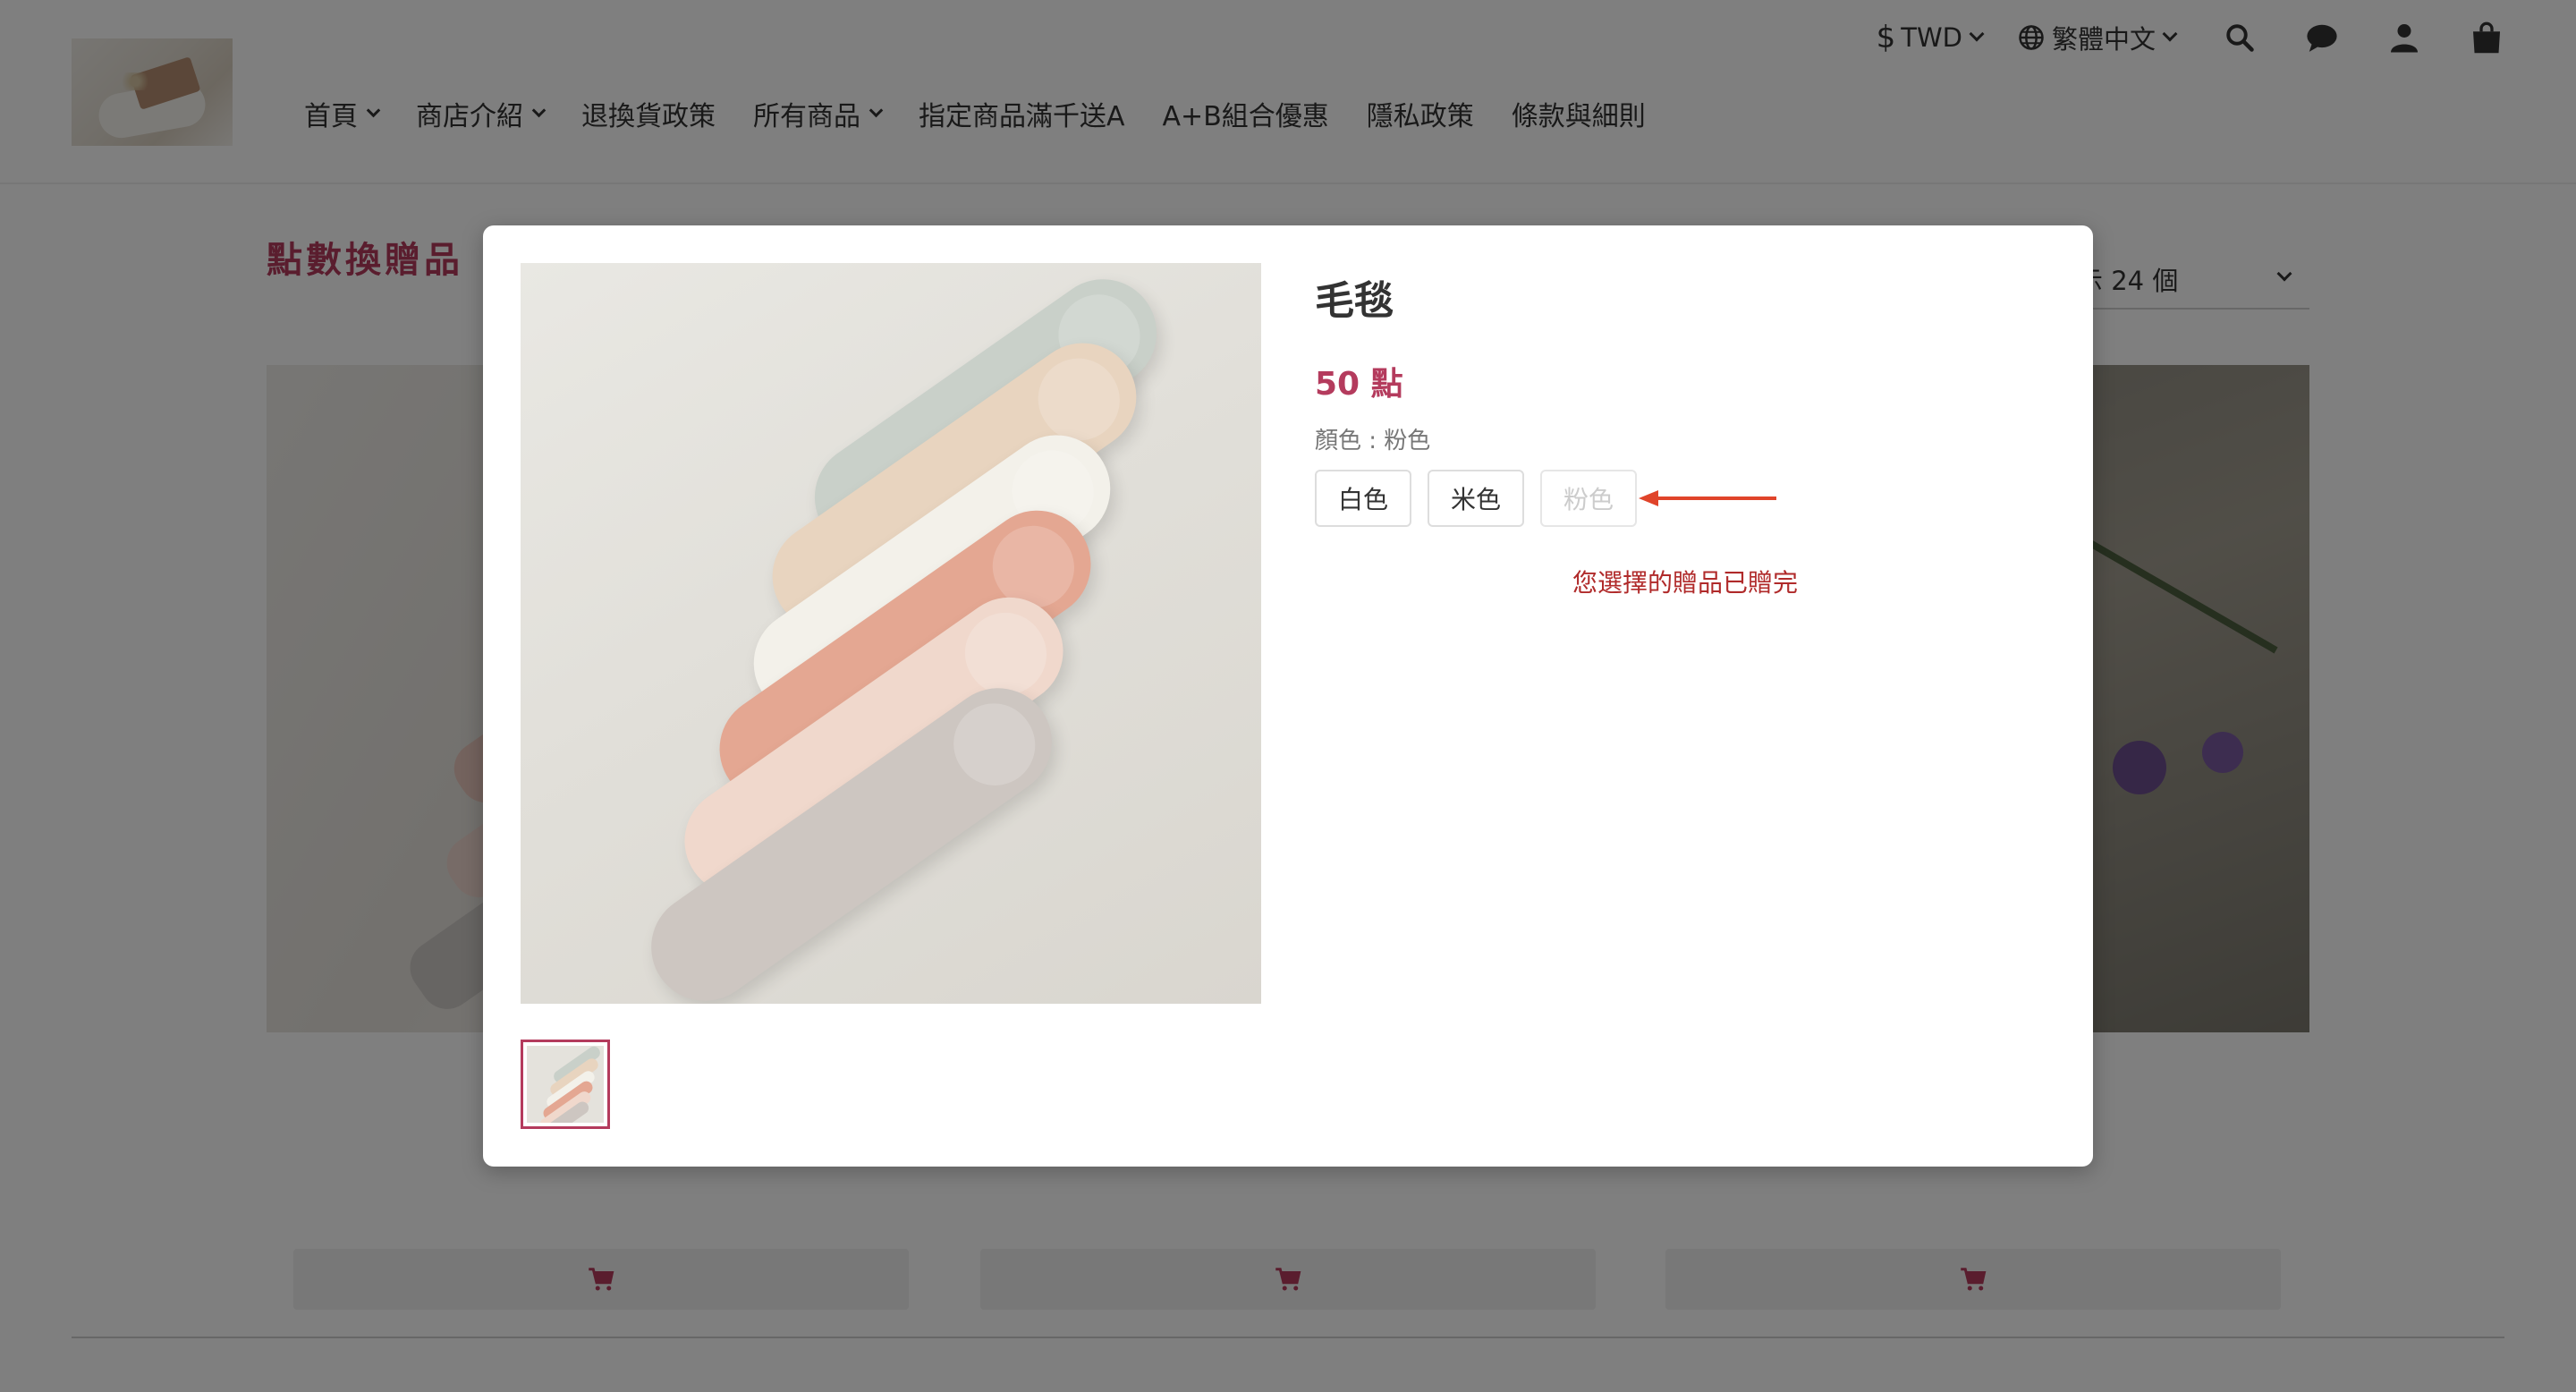 Image resolution: width=2576 pixels, height=1392 pixels. What do you see at coordinates (1589, 498) in the screenshot?
I see `variant-option-pink: 粉色` at bounding box center [1589, 498].